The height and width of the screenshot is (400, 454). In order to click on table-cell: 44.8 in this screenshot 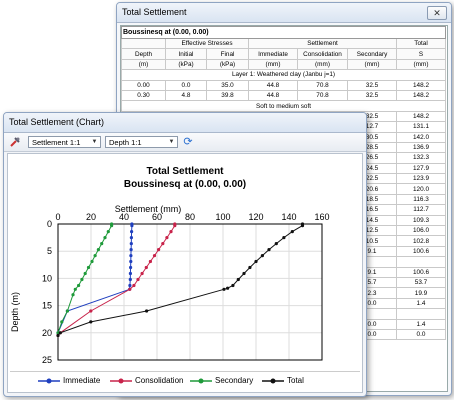, I will do `click(273, 85)`.